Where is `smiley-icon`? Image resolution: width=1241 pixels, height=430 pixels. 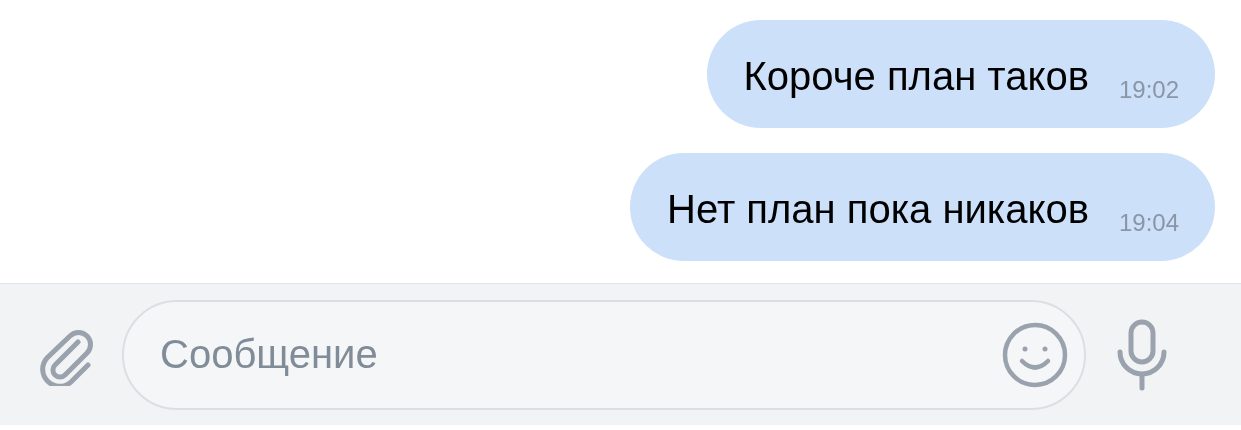 smiley-icon is located at coordinates (1035, 354).